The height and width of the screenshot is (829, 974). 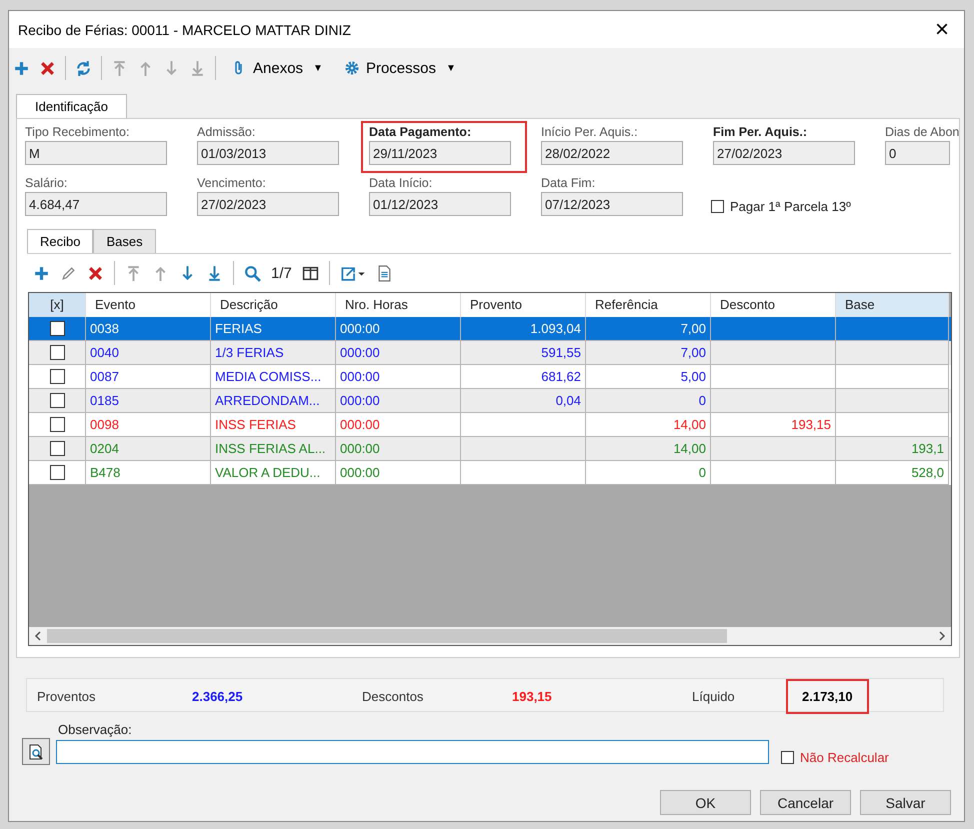 What do you see at coordinates (773, 305) in the screenshot?
I see `column-header: Desconto` at bounding box center [773, 305].